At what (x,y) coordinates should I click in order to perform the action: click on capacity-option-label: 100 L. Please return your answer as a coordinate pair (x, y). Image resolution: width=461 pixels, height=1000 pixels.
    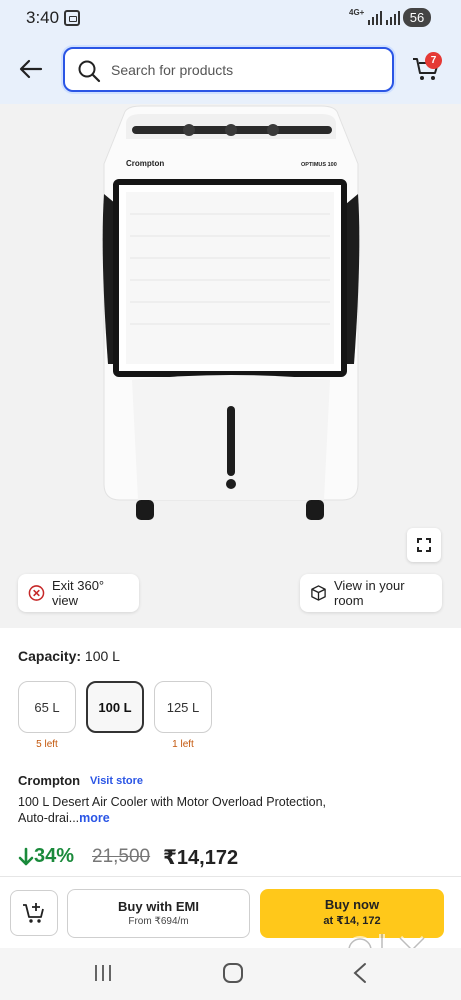
    Looking at the image, I should click on (115, 707).